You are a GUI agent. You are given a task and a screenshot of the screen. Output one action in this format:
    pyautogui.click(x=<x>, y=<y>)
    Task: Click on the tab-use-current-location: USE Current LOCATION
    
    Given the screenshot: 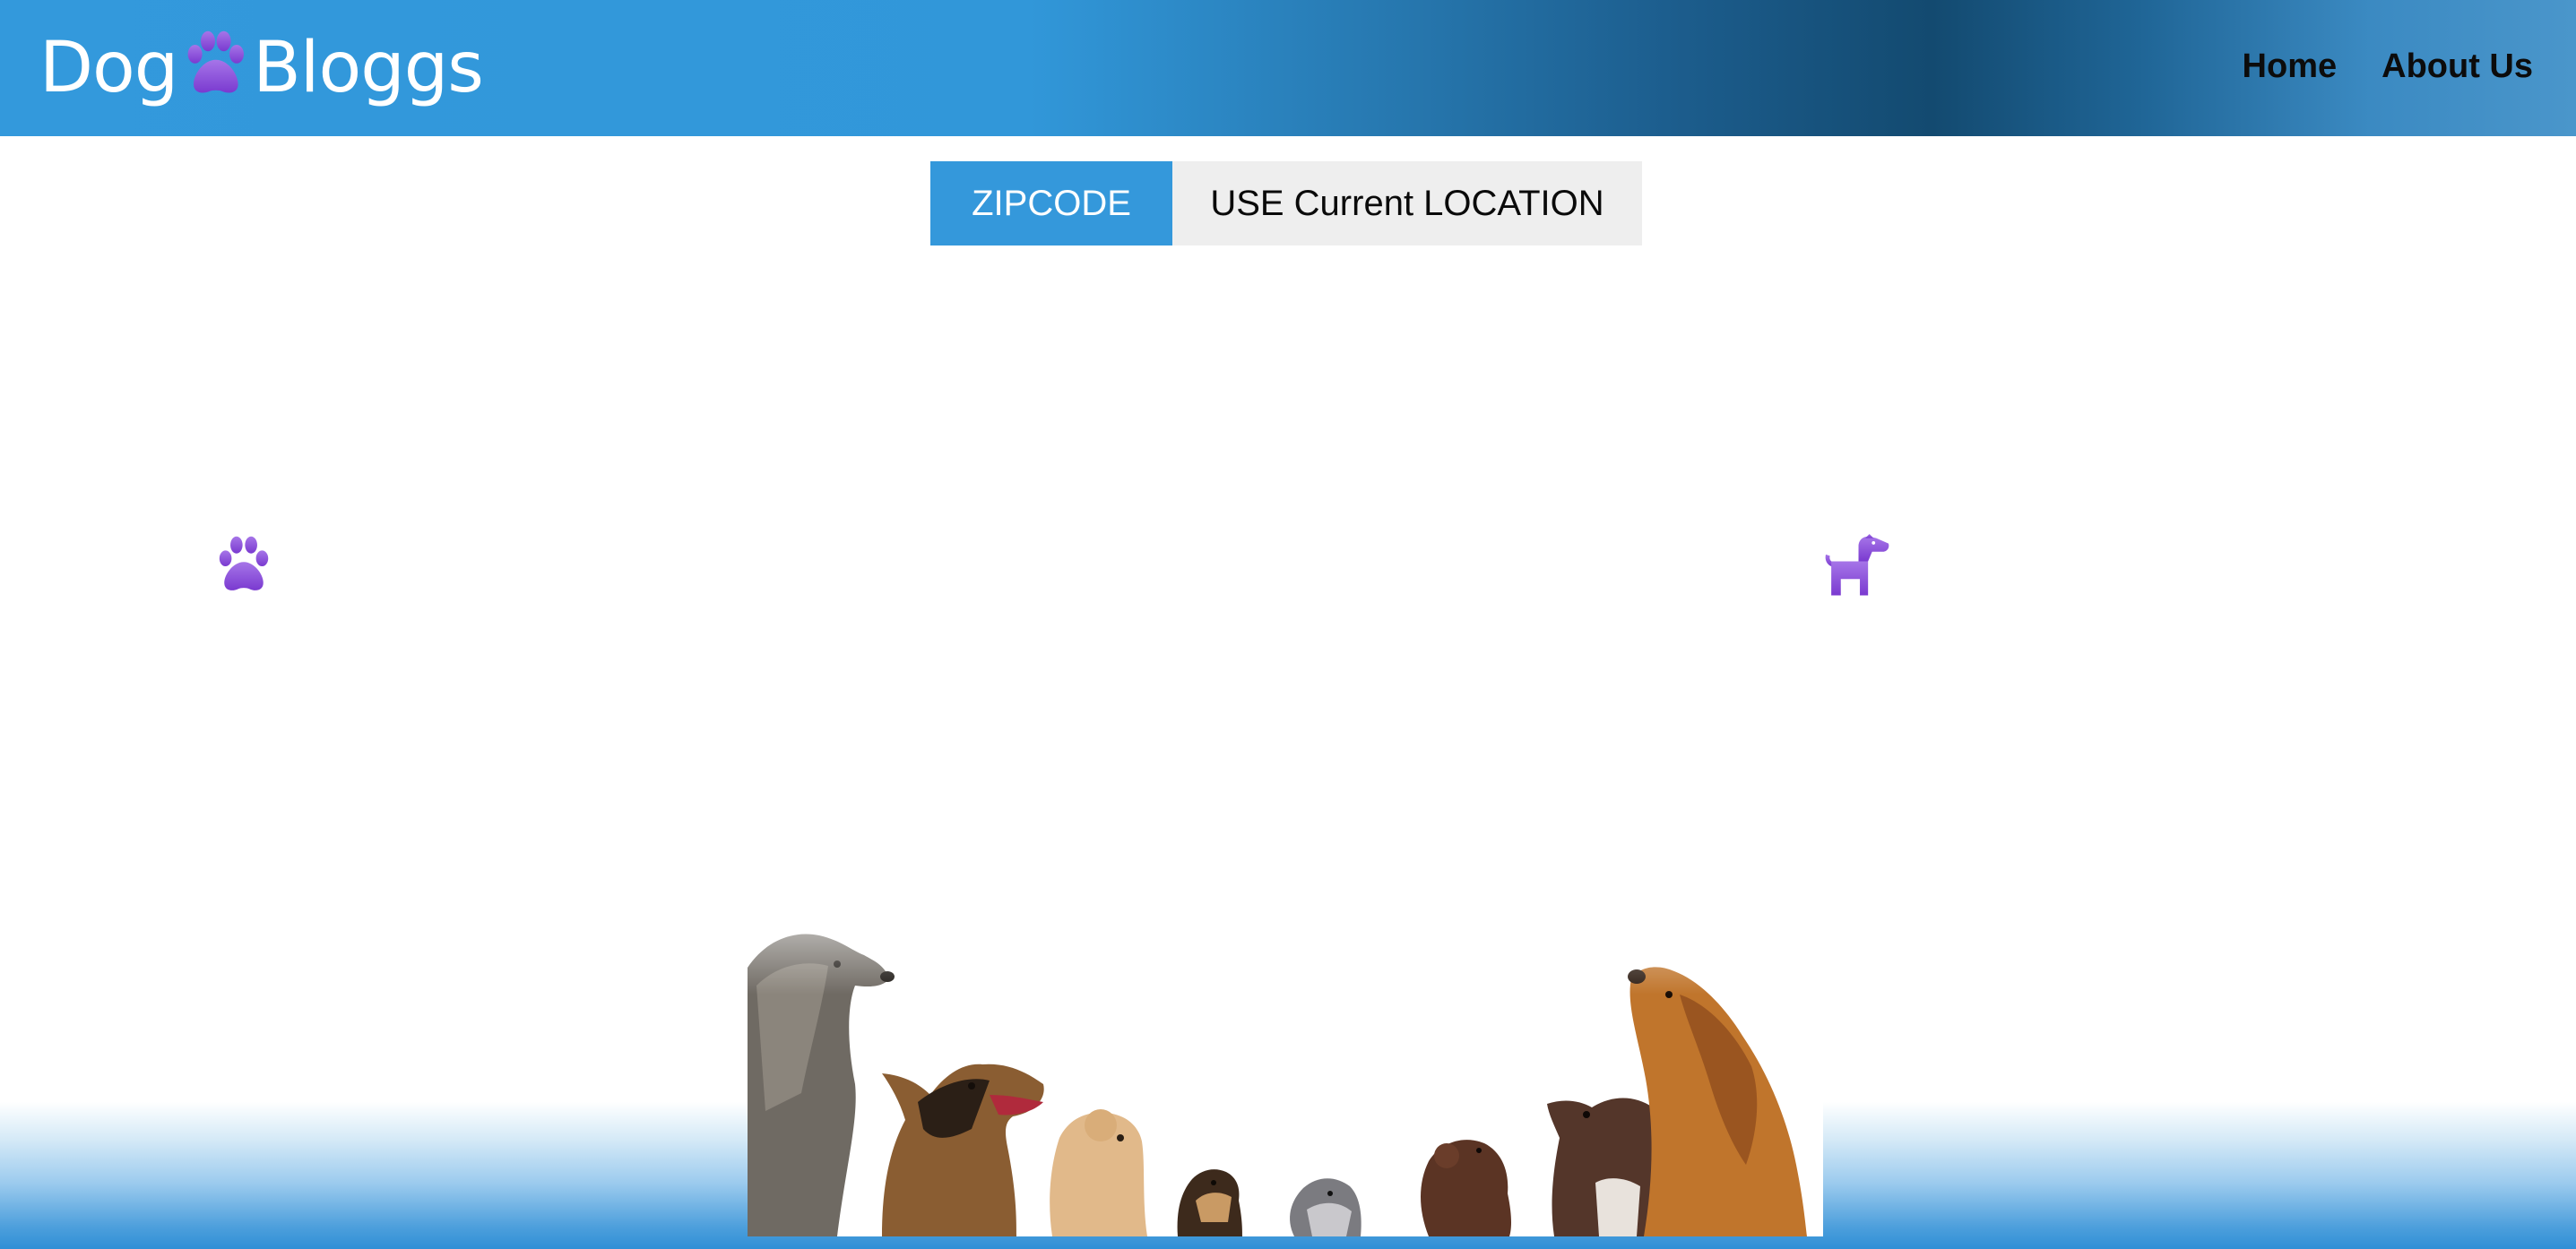 What is the action you would take?
    pyautogui.click(x=1407, y=203)
    